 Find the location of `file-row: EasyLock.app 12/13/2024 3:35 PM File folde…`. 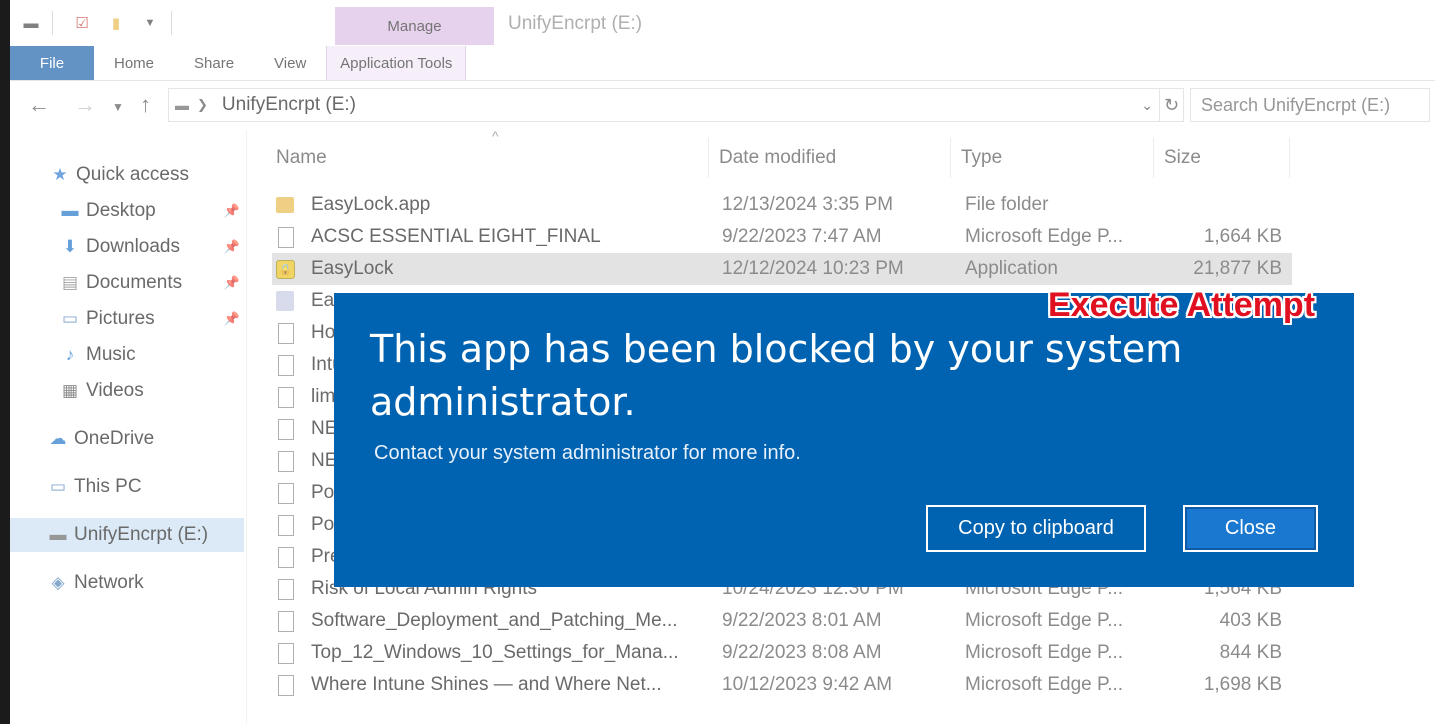

file-row: EasyLock.app 12/13/2024 3:35 PM File folde… is located at coordinates (782, 205).